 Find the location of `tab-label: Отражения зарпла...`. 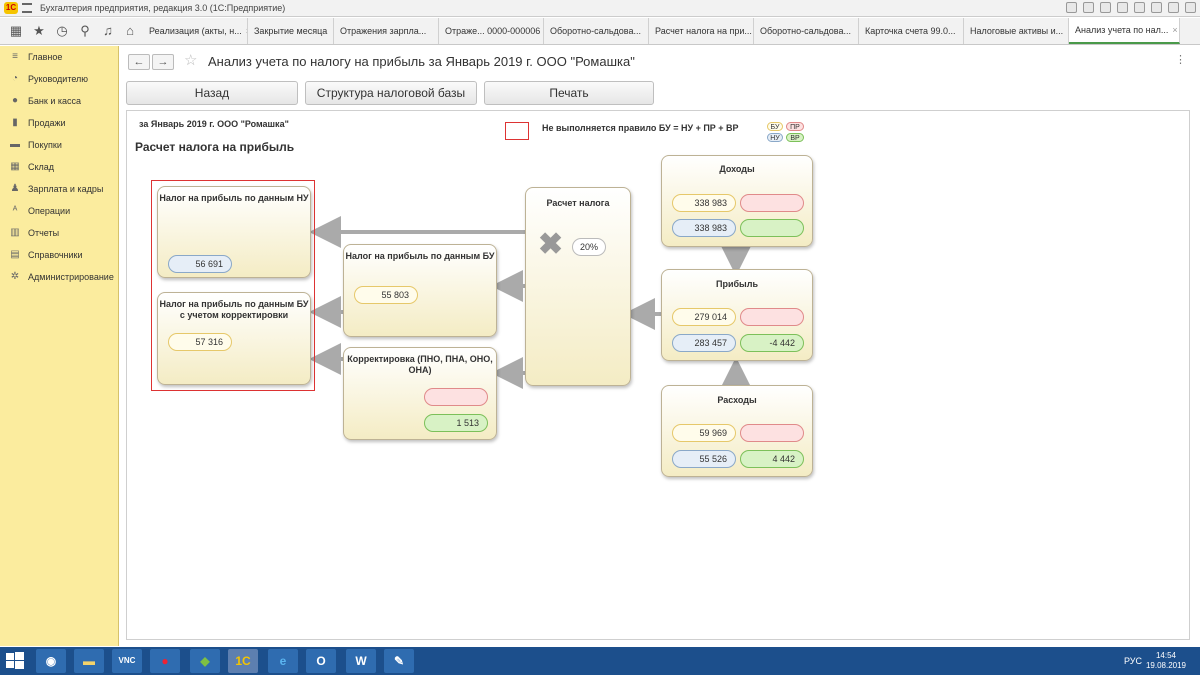

tab-label: Отражения зарпла... is located at coordinates (383, 31).